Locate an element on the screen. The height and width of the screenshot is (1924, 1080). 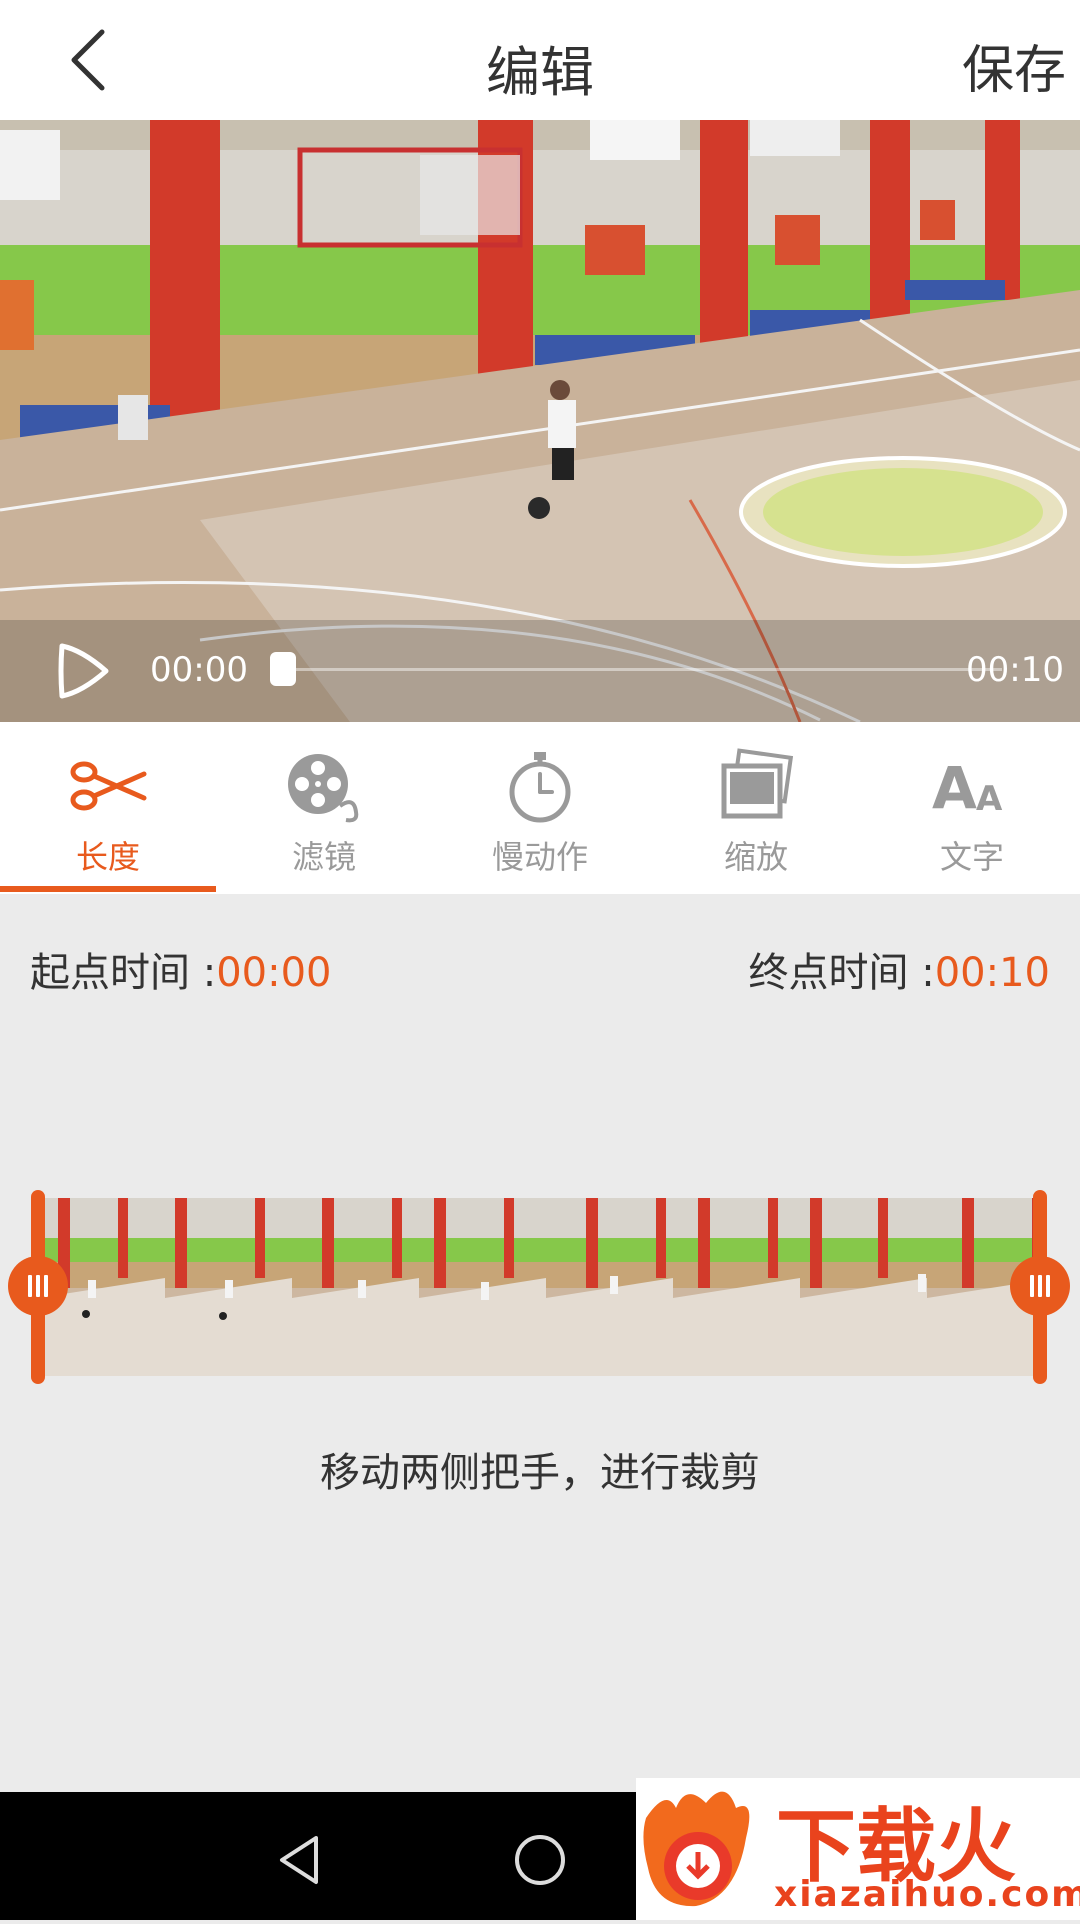
resize-frame-icon is located at coordinates (757, 783).